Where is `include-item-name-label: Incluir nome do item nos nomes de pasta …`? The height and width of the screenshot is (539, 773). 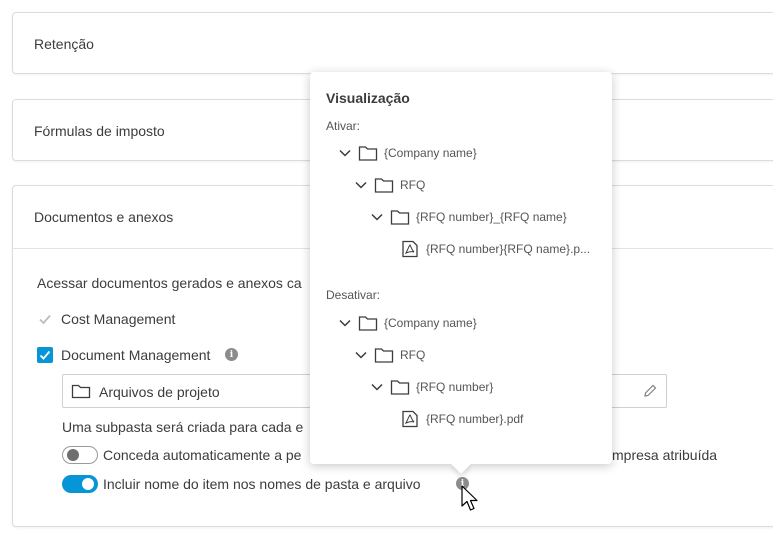
include-item-name-label: Incluir nome do item nos nomes de pasta … is located at coordinates (262, 484).